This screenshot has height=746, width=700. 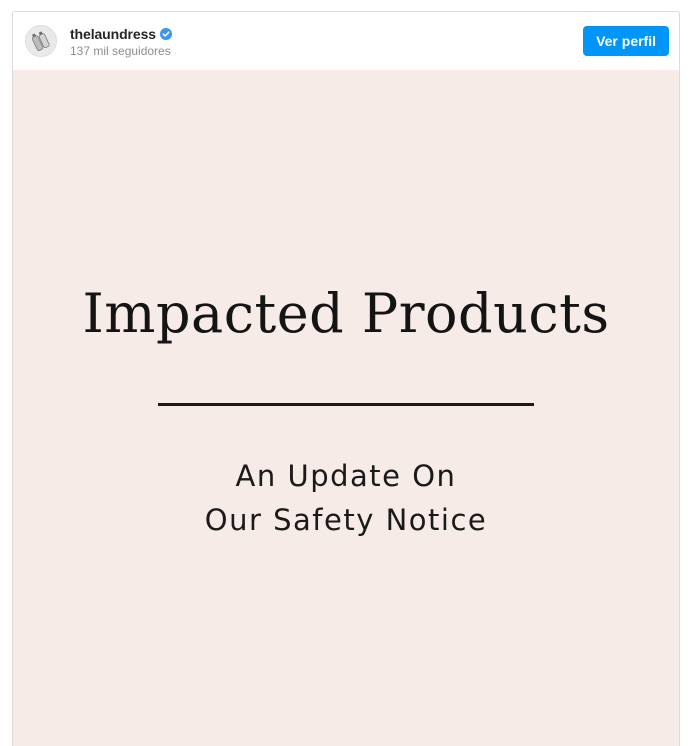 I want to click on followers-count: 137 mil seguidores, so click(x=120, y=51).